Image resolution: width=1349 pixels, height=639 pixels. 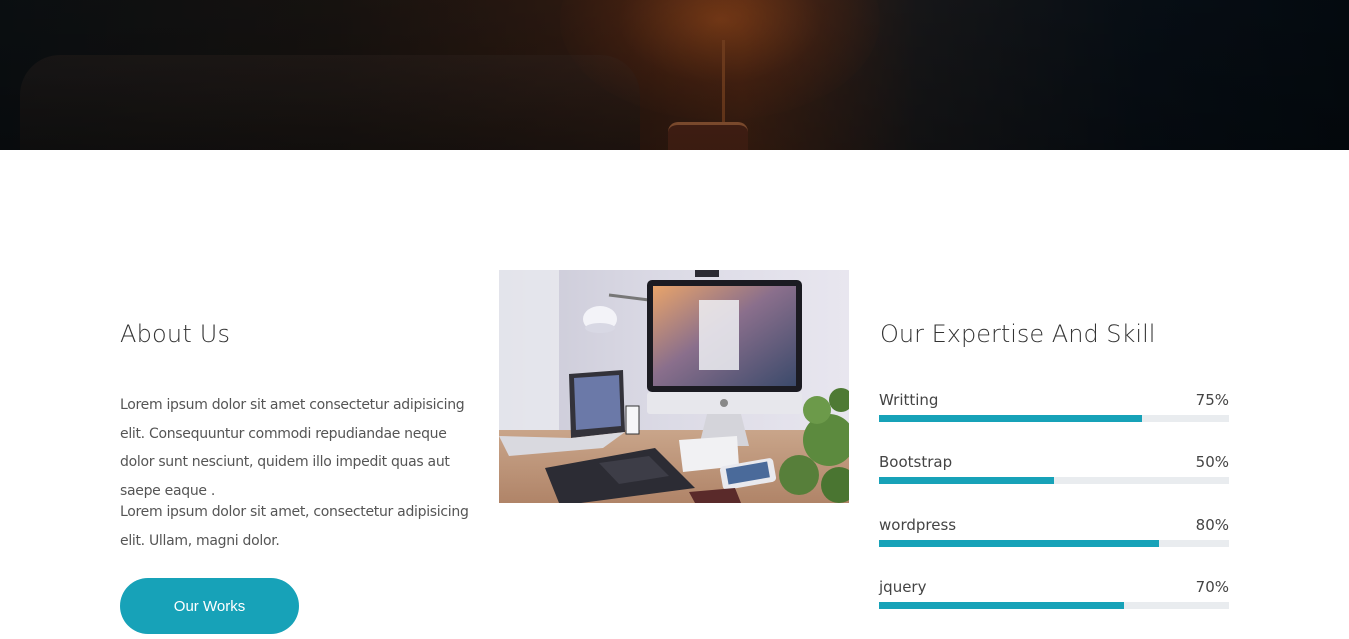 What do you see at coordinates (909, 400) in the screenshot?
I see `skill-name: Writting` at bounding box center [909, 400].